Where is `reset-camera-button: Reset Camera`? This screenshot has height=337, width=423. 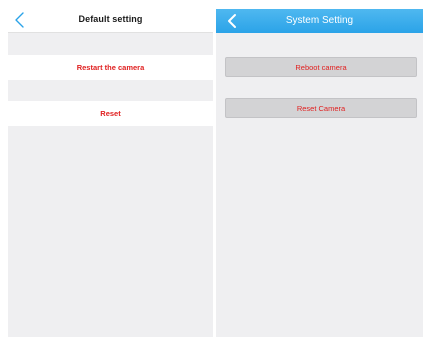
reset-camera-button: Reset Camera is located at coordinates (321, 108).